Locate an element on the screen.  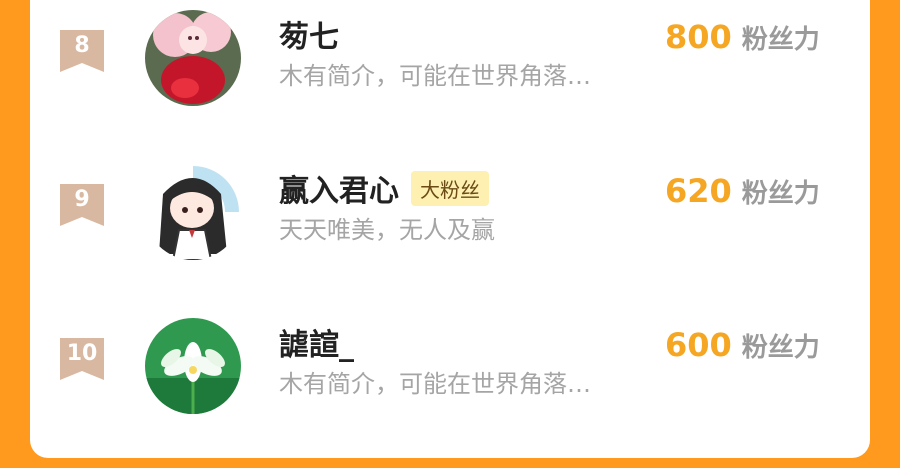
user-bio: 天天唯美，无人及赢 is located at coordinates (387, 230).